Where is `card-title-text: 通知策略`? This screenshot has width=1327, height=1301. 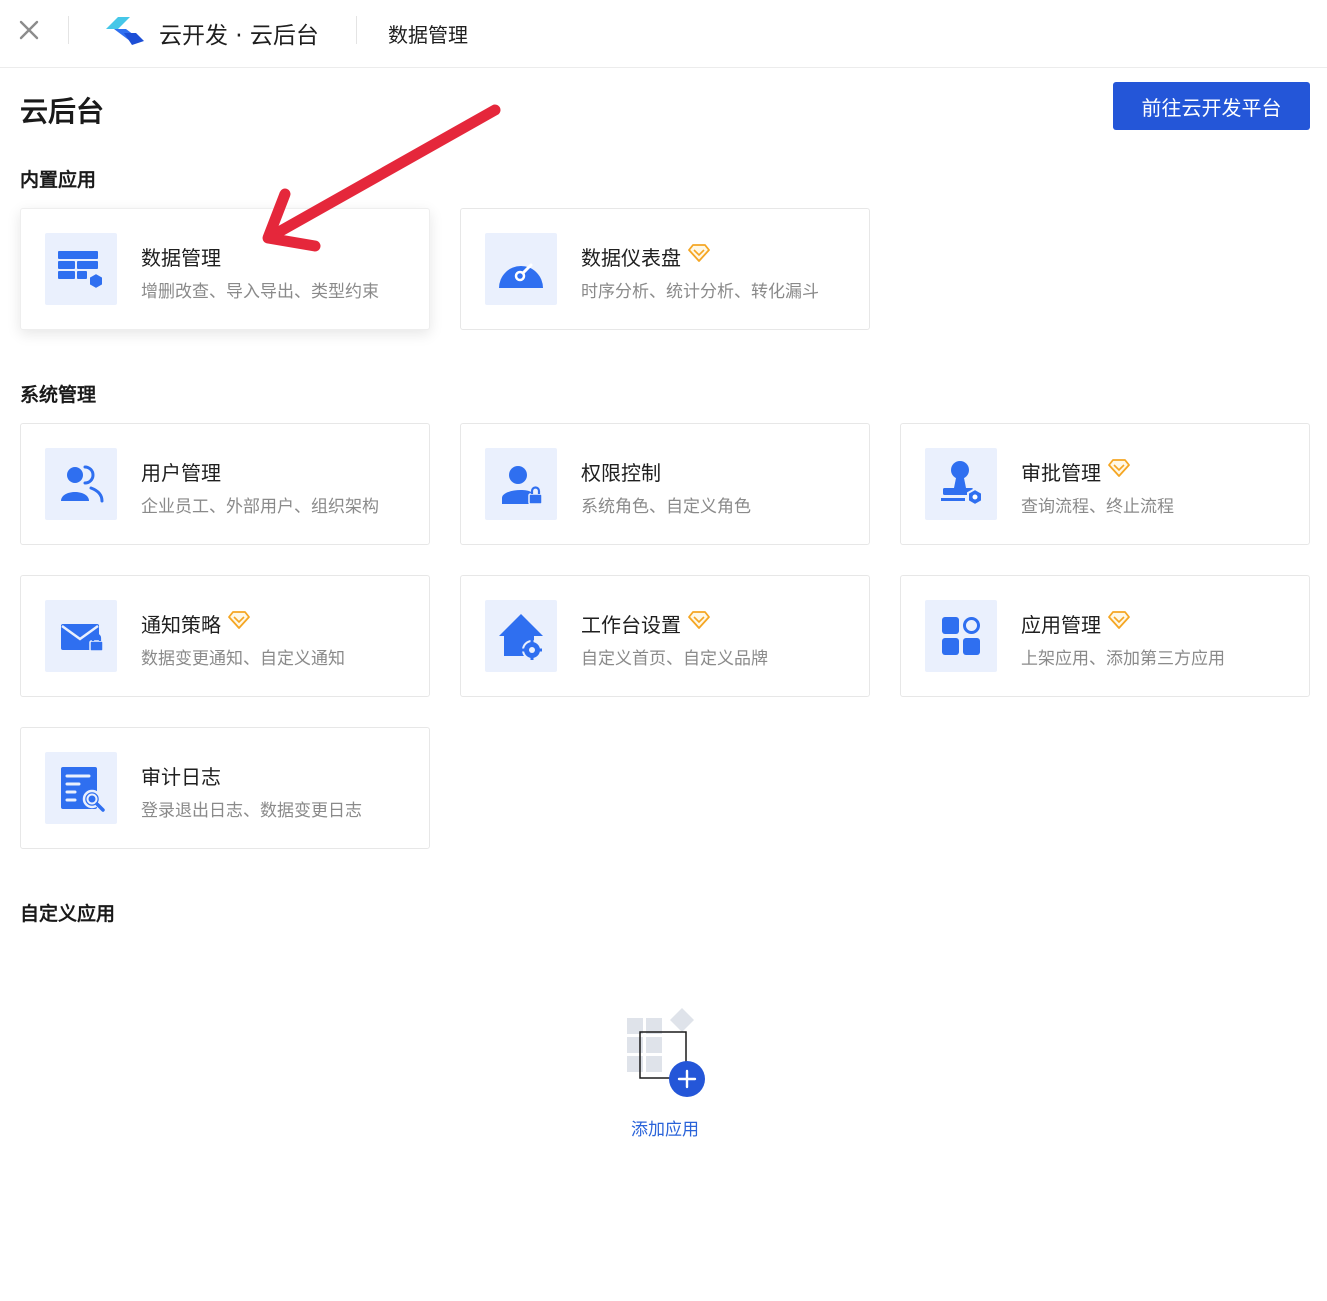 card-title-text: 通知策略 is located at coordinates (181, 625).